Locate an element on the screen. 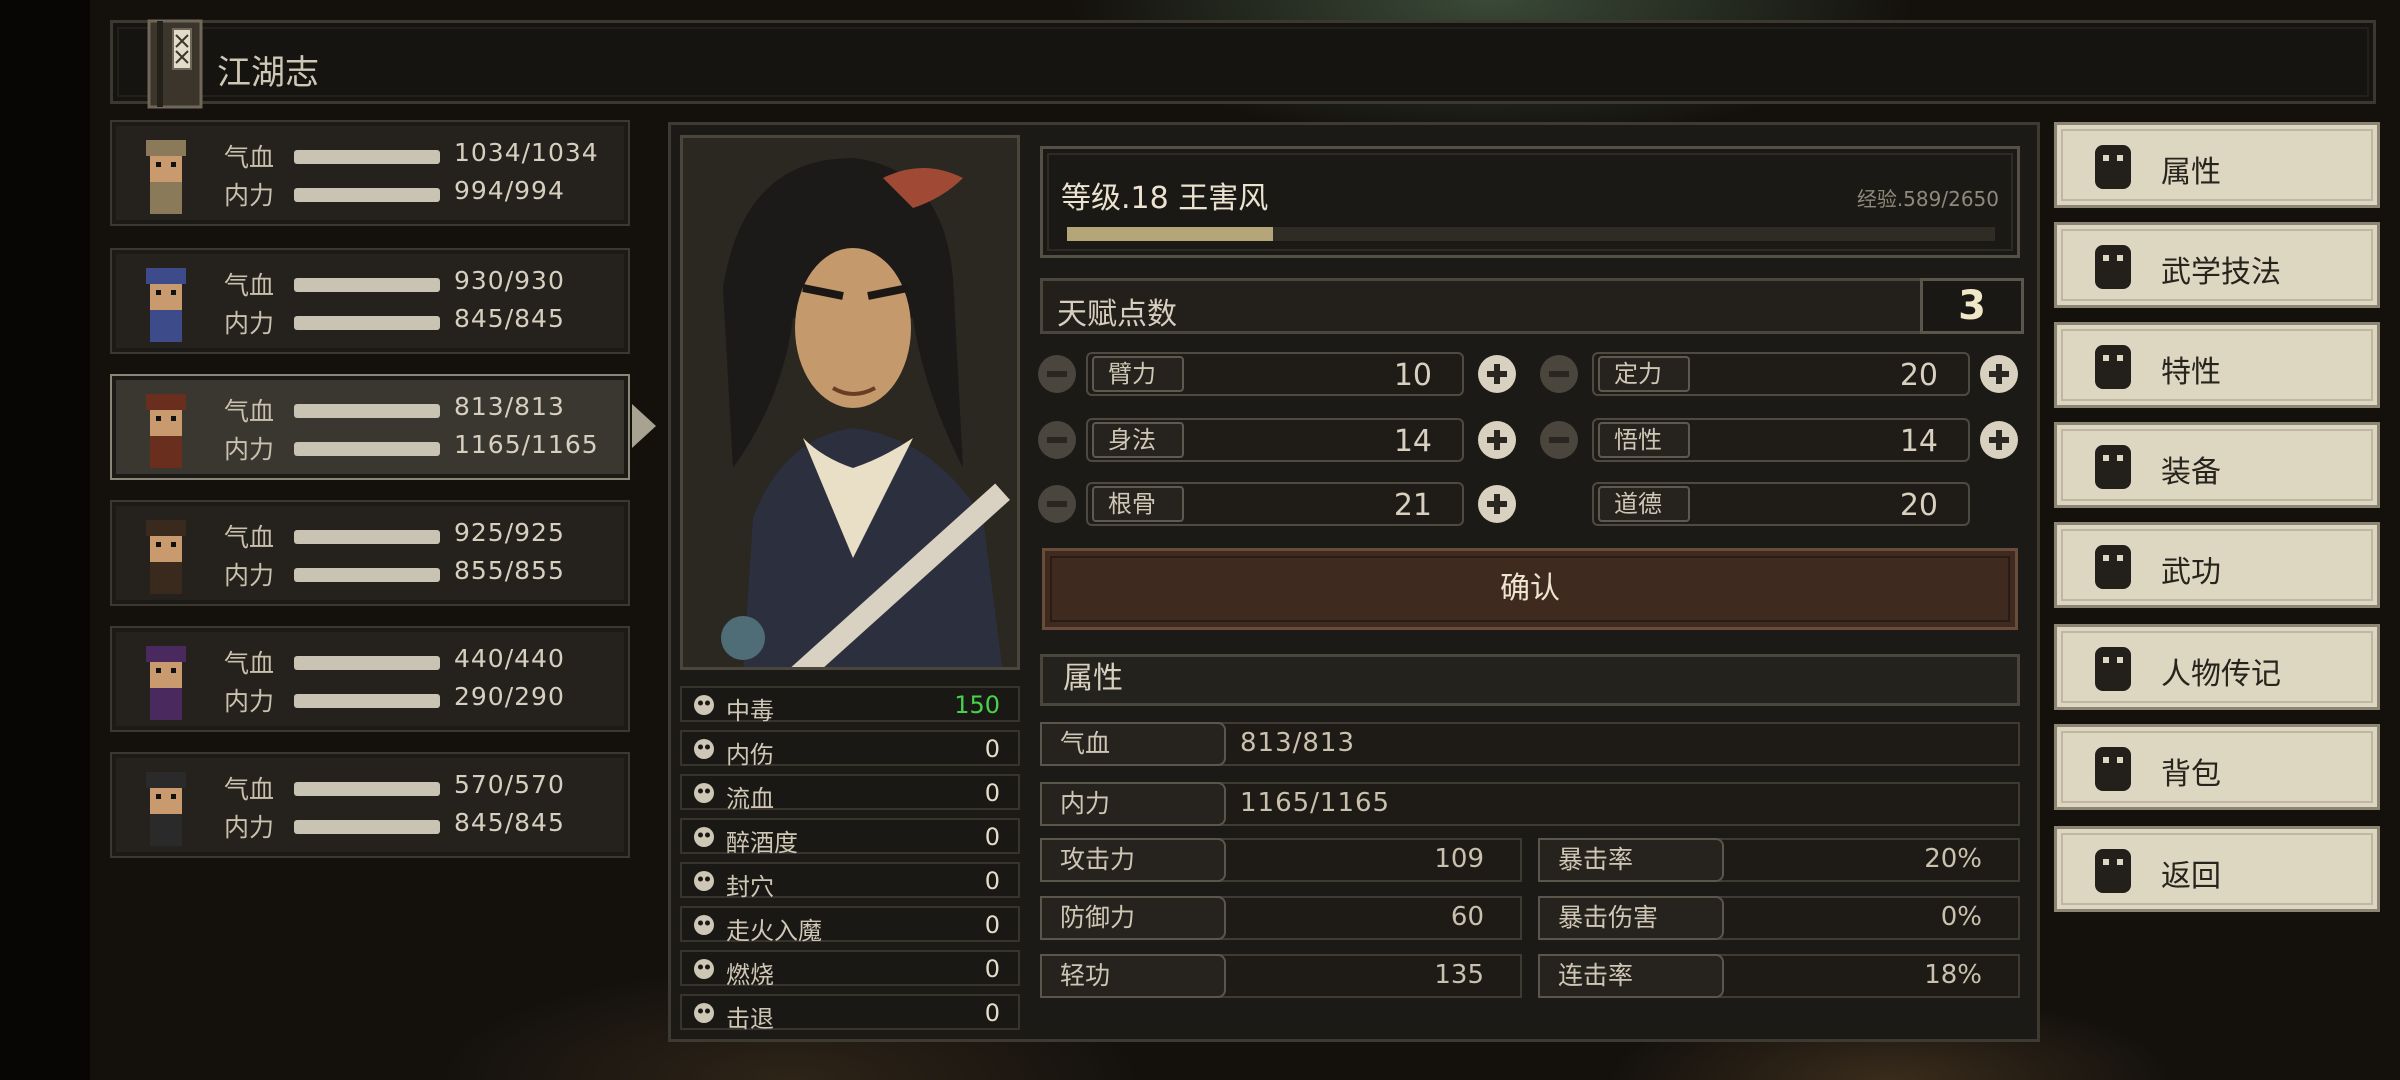 Image resolution: width=2400 pixels, height=1080 pixels. property-value: 135 is located at coordinates (1459, 975).